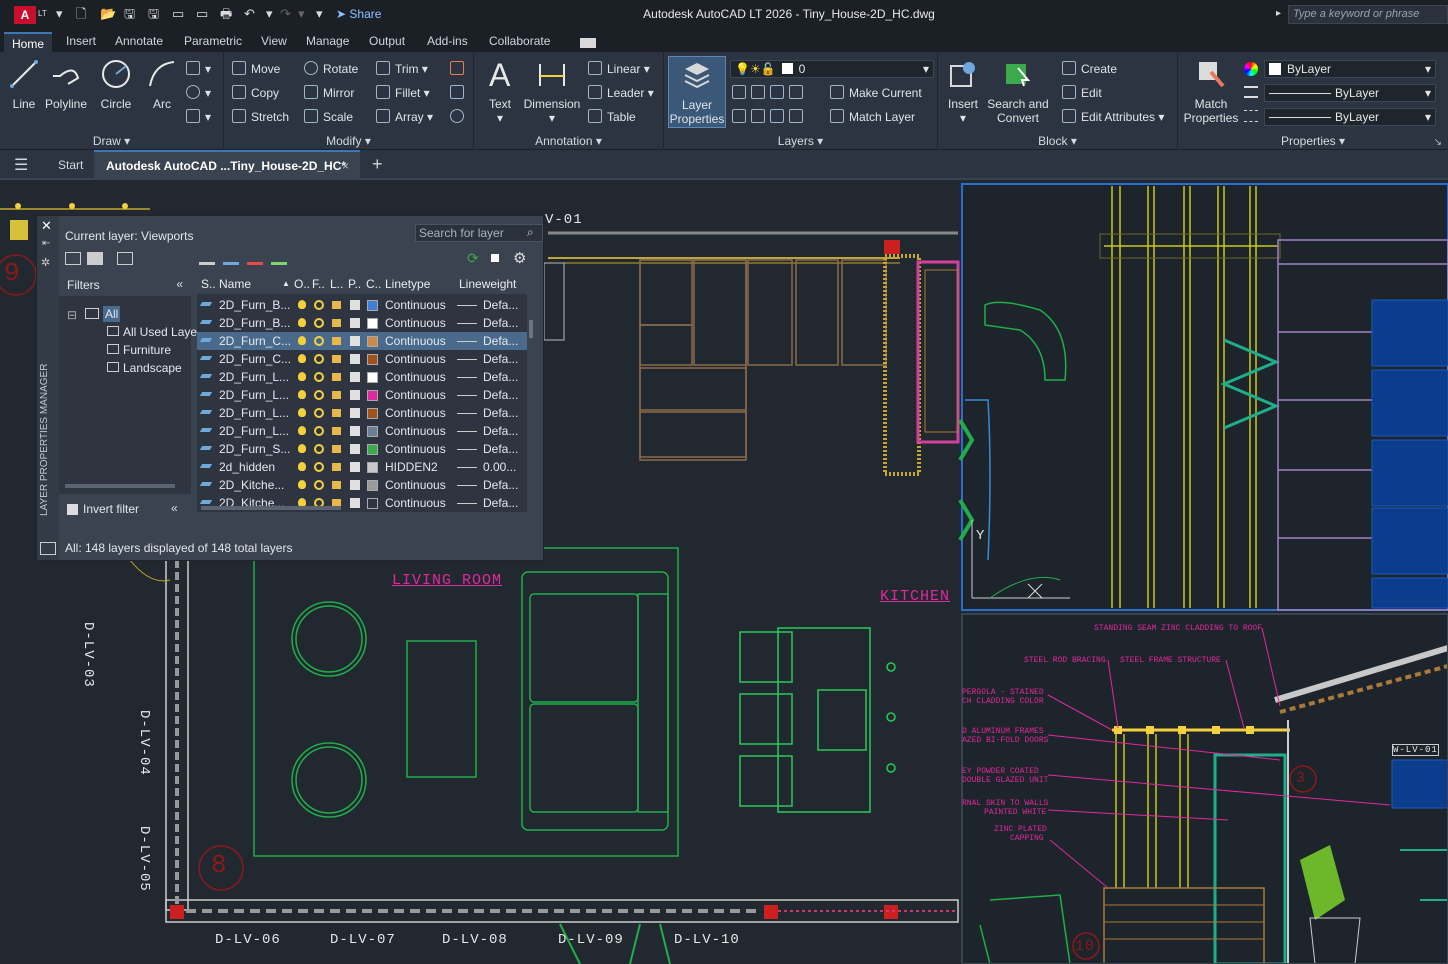 The height and width of the screenshot is (964, 1448). Describe the element at coordinates (227, 165) in the screenshot. I see `drawing-tab: Autodesk AutoCAD ...Tiny_House-2D_HC* ×` at that location.